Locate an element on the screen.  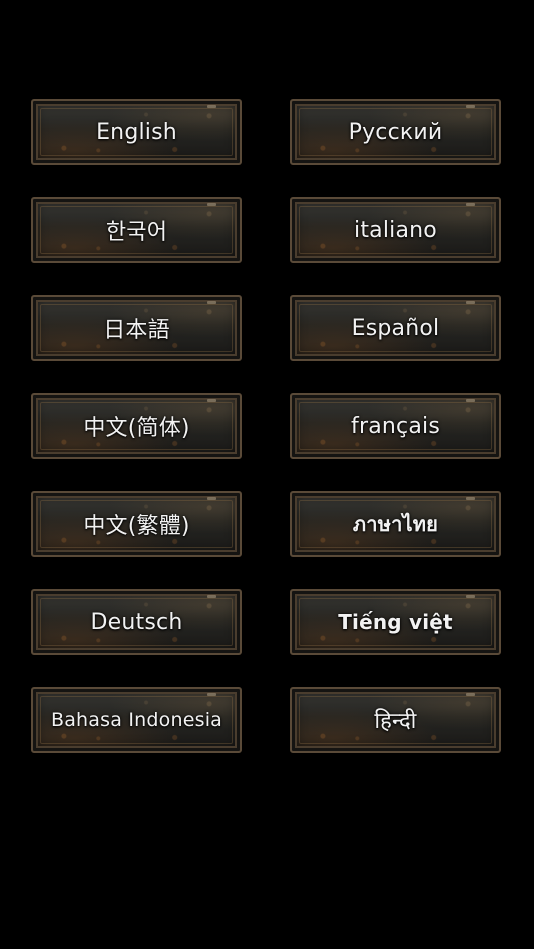
language-button-italian: italiano is located at coordinates (395, 230).